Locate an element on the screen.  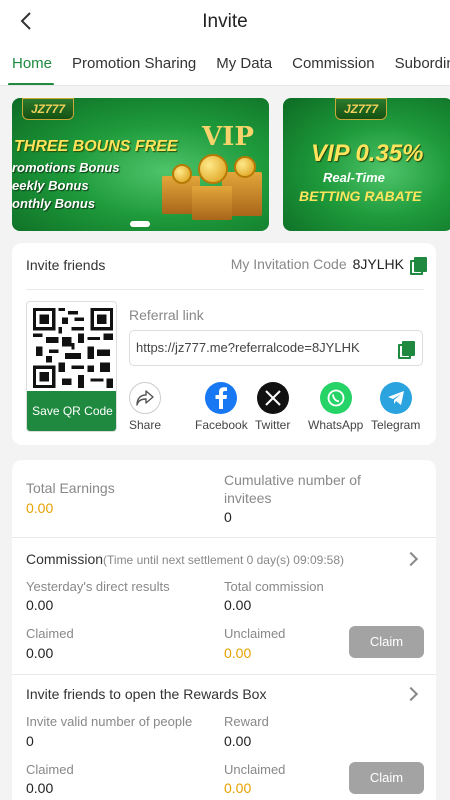
share-button: Share is located at coordinates (145, 407).